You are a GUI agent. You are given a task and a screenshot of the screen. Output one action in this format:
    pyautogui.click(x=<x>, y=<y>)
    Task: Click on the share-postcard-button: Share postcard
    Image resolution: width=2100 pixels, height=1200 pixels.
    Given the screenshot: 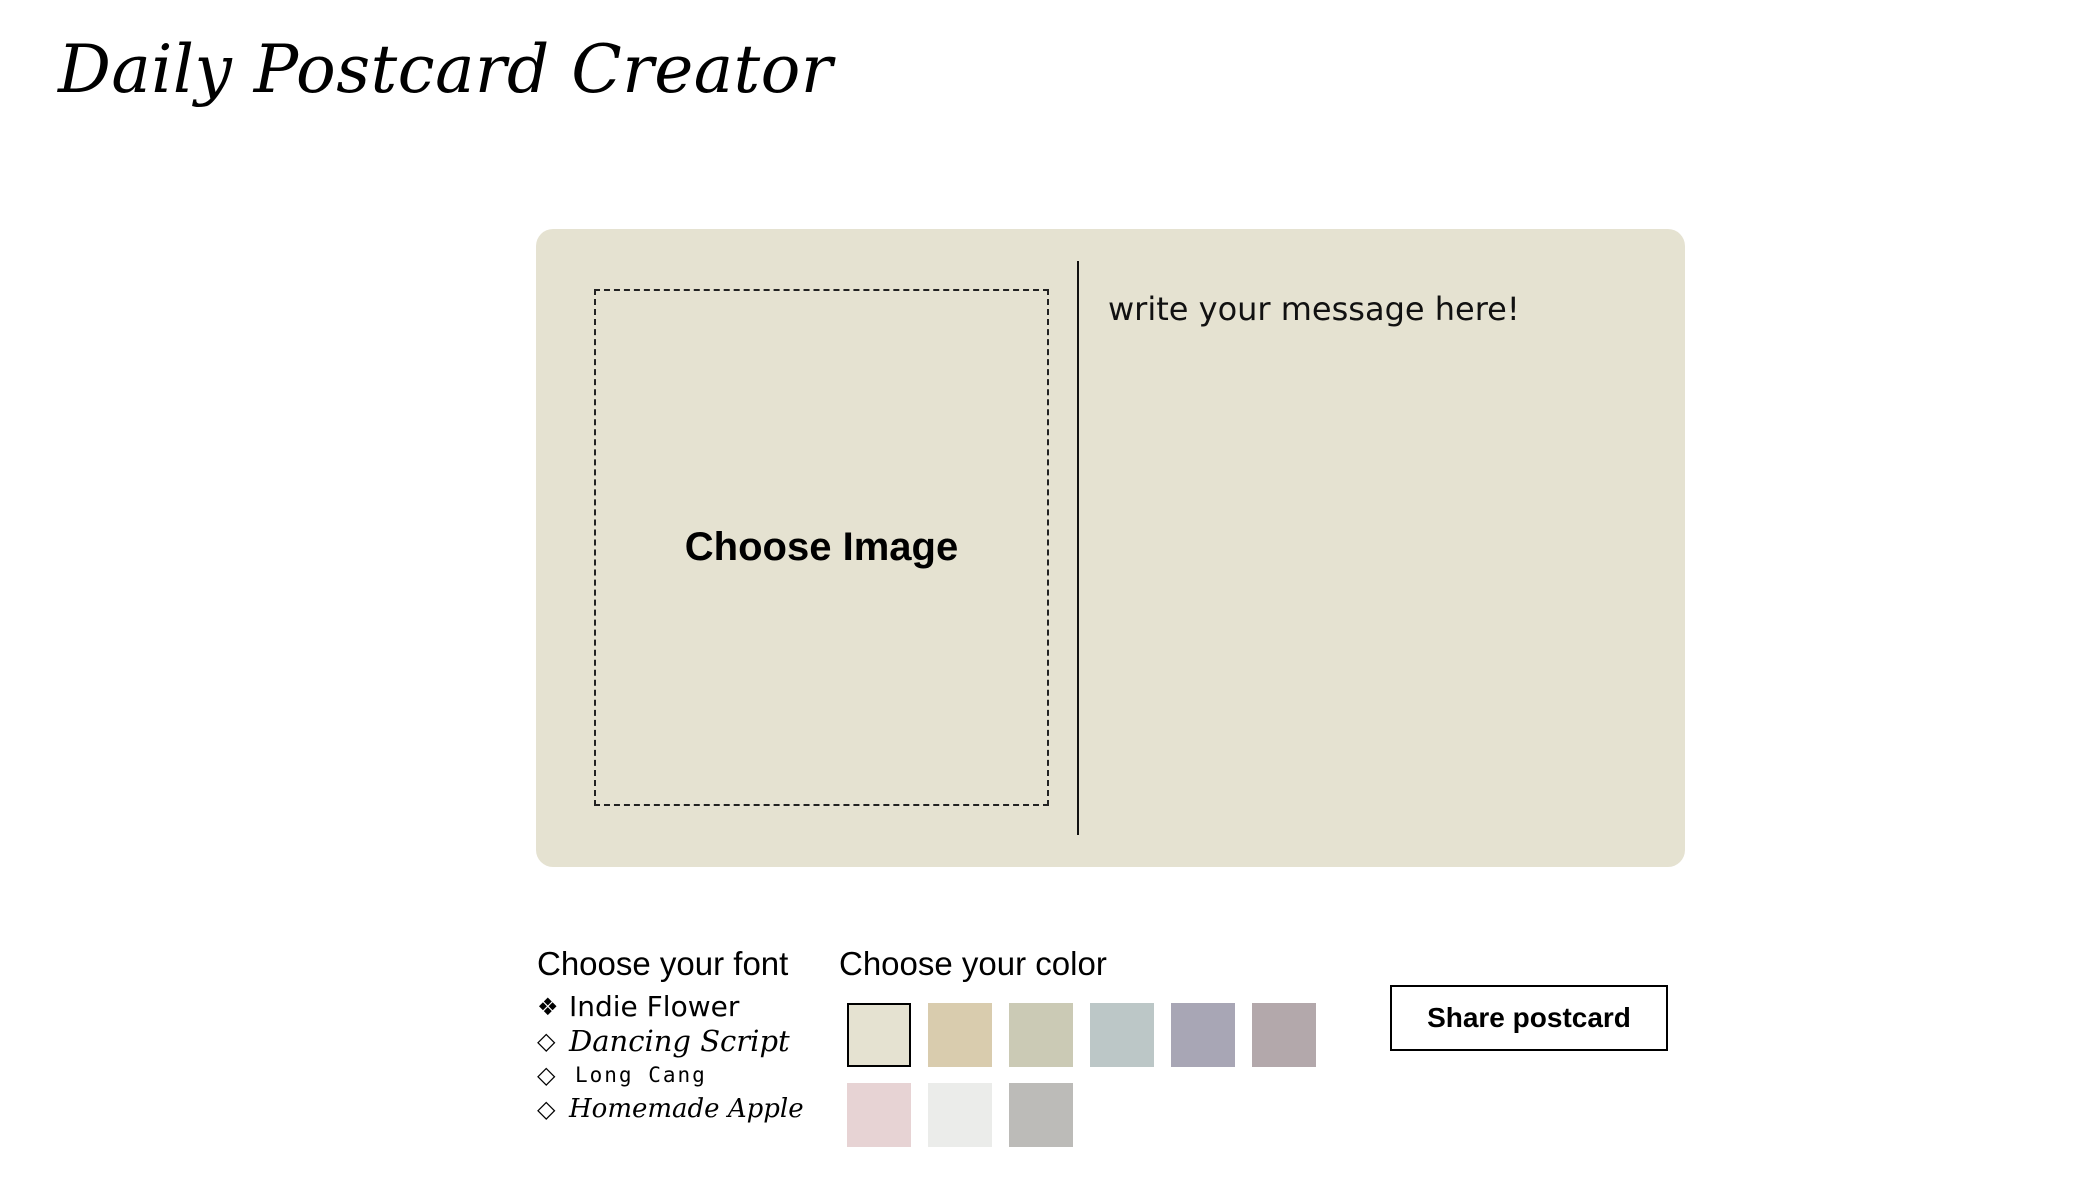 What is the action you would take?
    pyautogui.click(x=1529, y=1018)
    